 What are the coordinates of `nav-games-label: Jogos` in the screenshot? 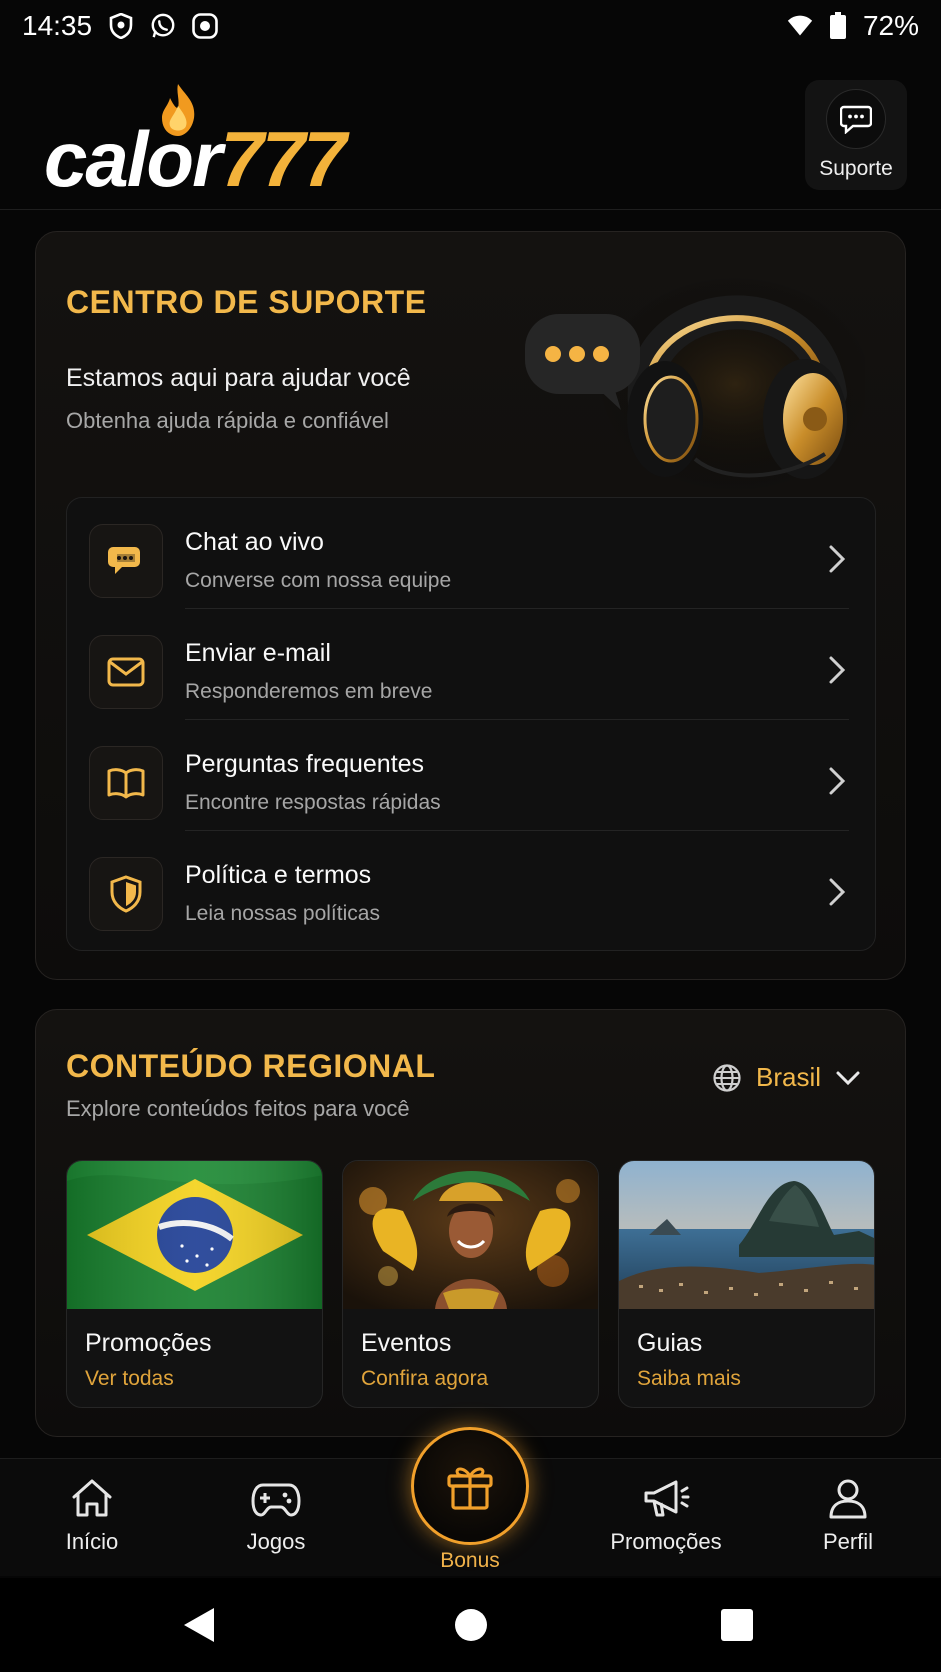 It's located at (276, 1541).